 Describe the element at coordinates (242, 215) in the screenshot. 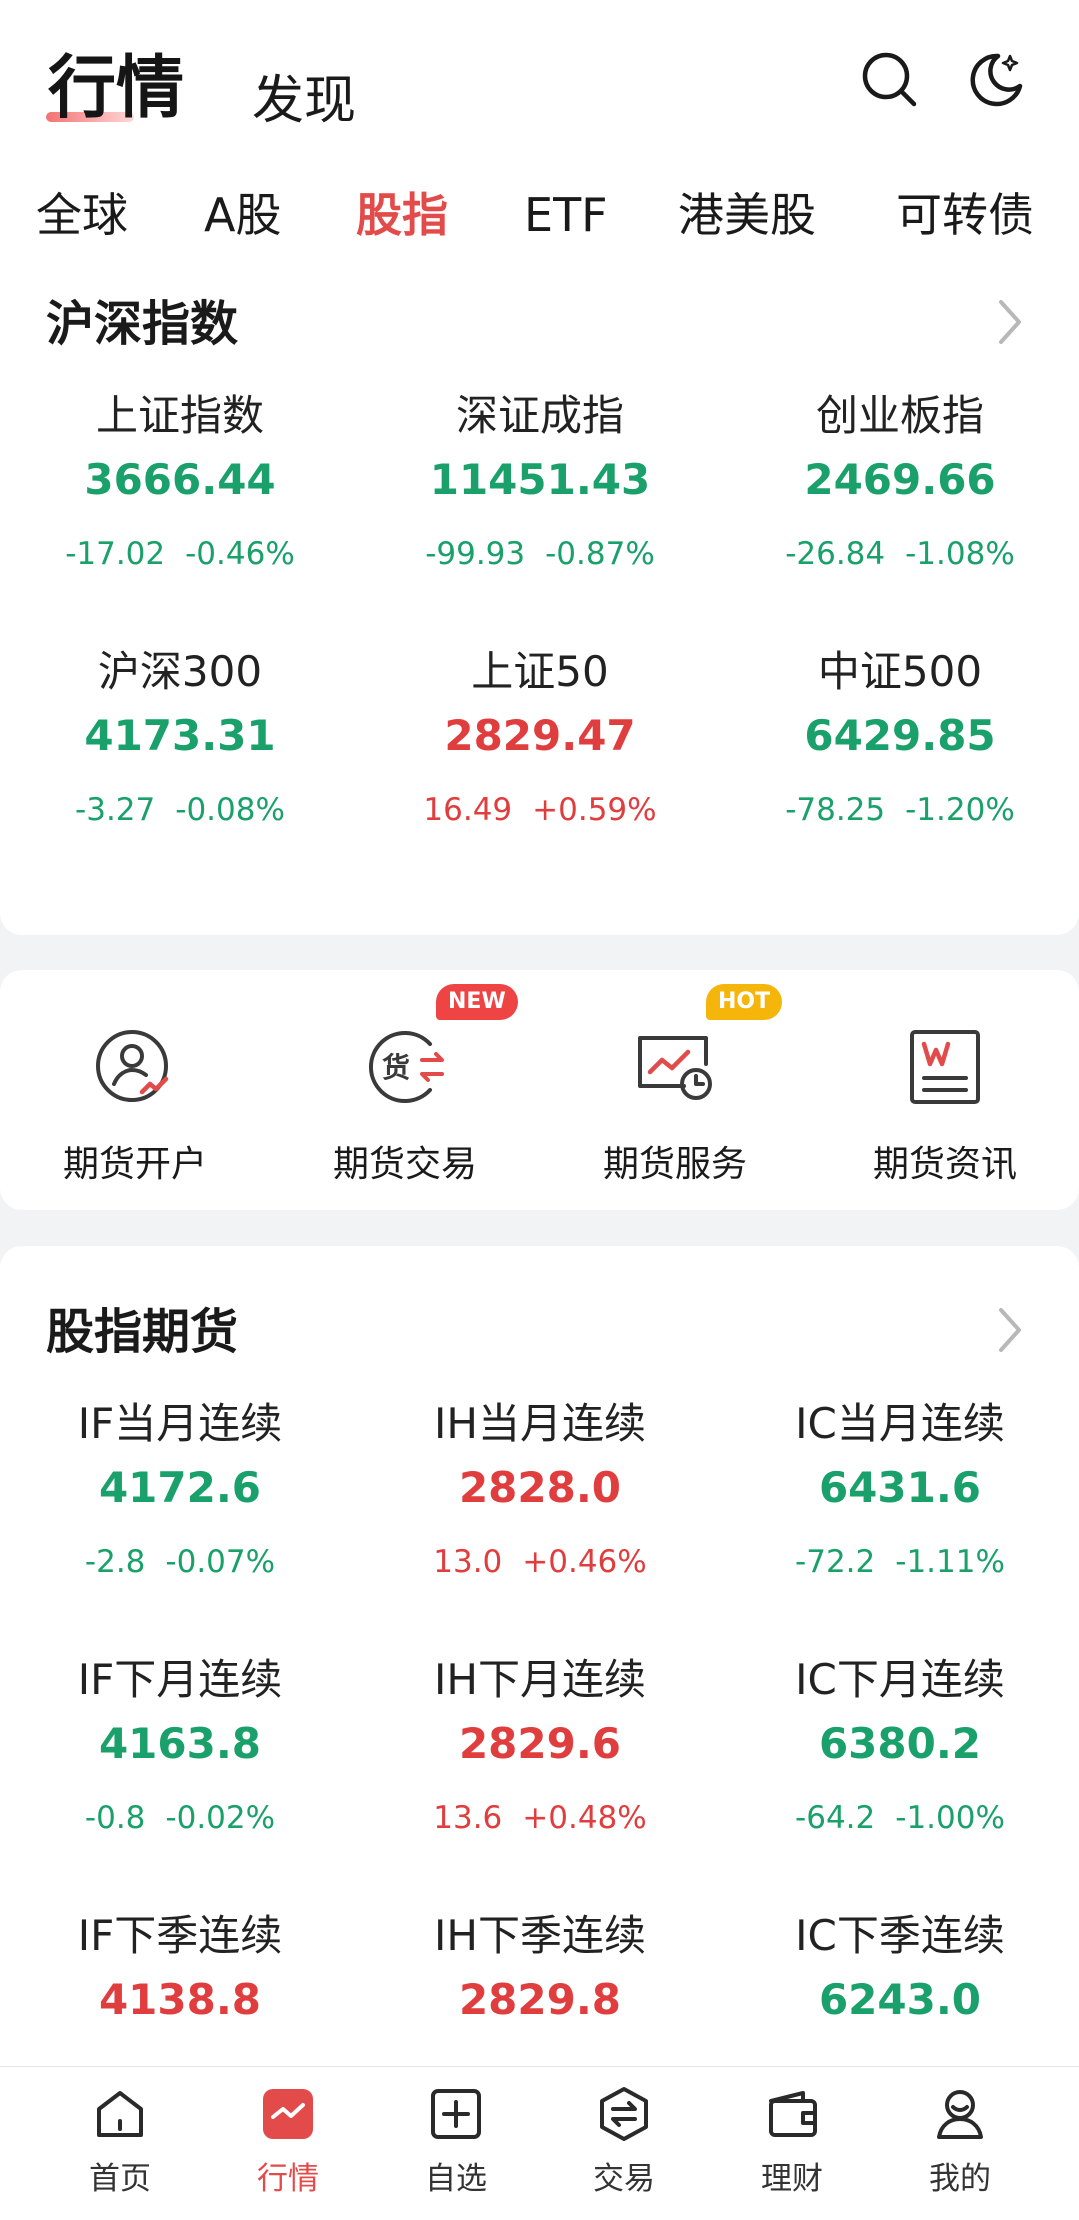

I see `tab-a-shares: A股` at that location.